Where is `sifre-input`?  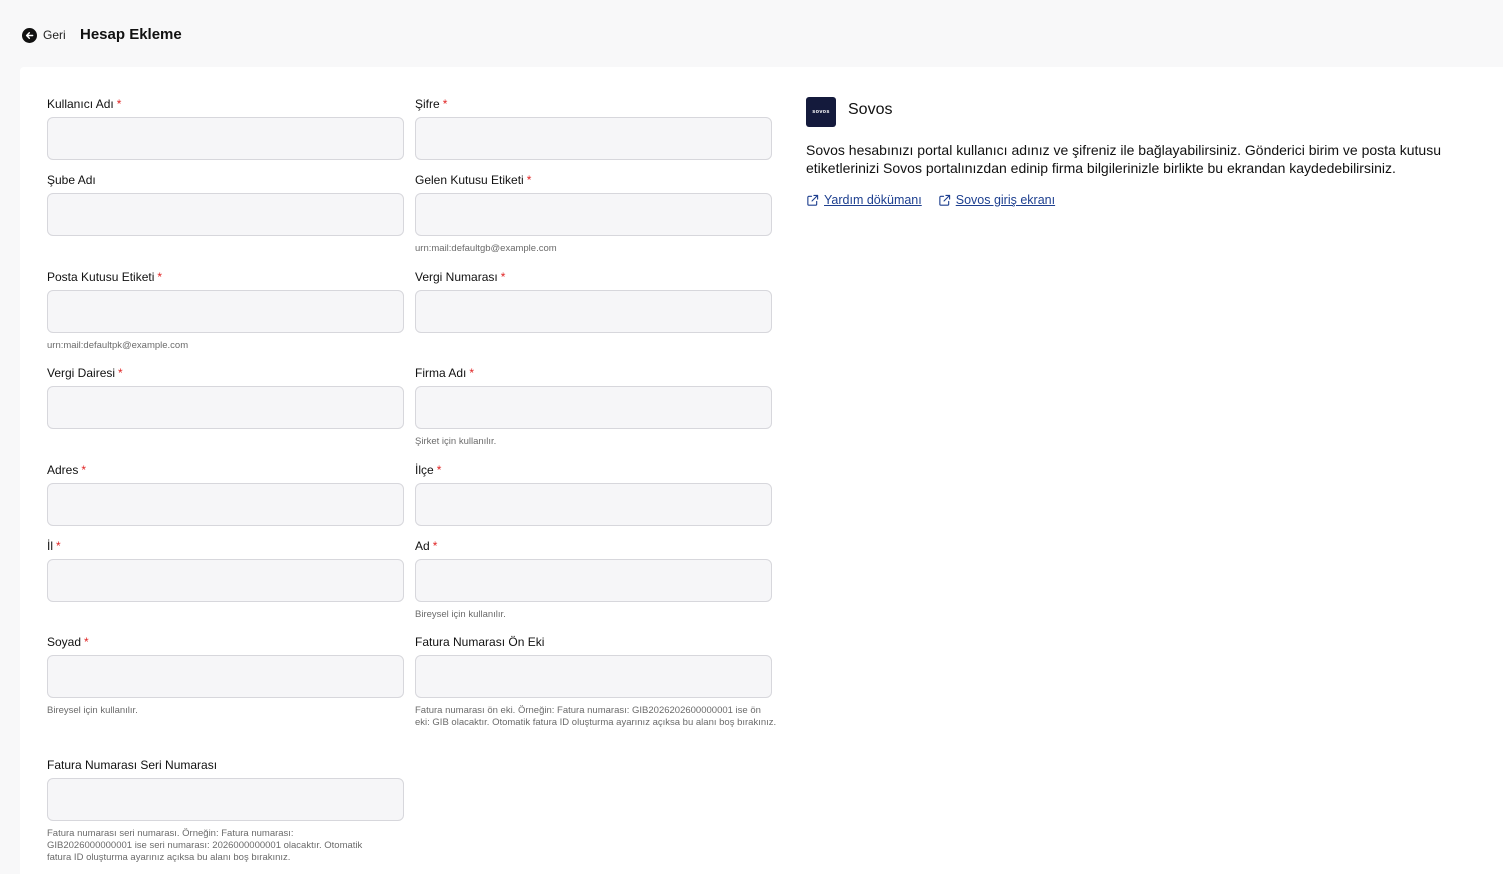
sifre-input is located at coordinates (593, 138).